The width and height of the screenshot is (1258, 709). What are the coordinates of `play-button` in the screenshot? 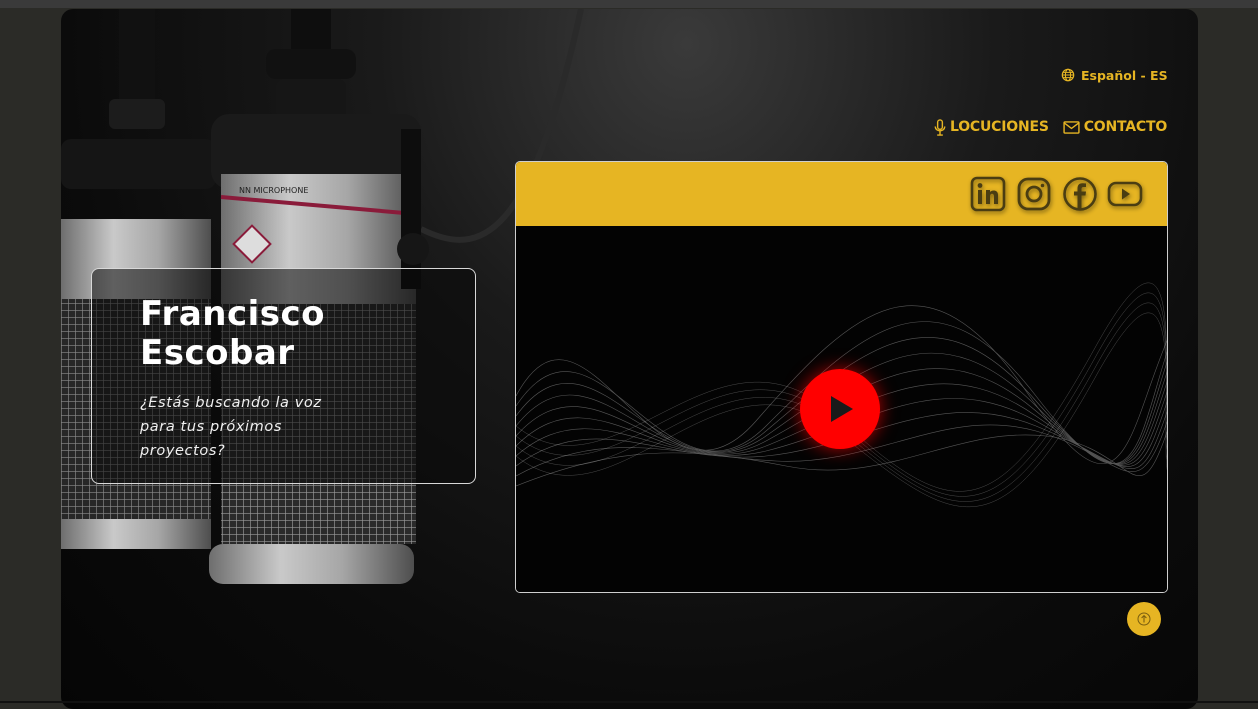 It's located at (840, 409).